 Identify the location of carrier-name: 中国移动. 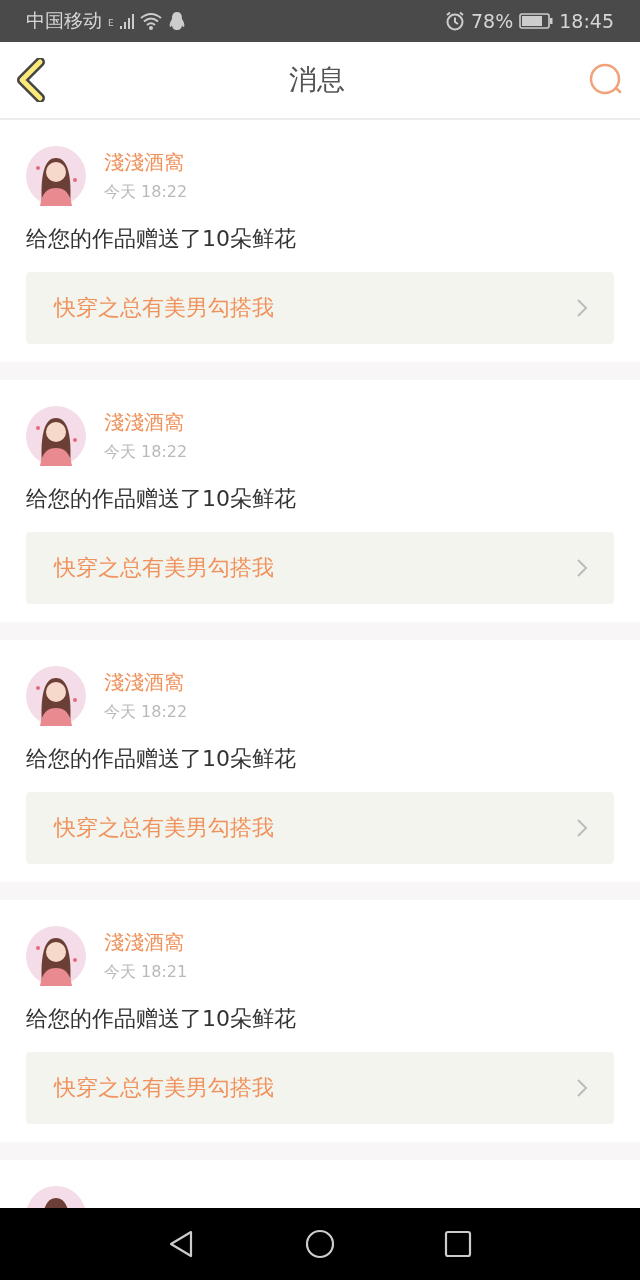
(64, 20).